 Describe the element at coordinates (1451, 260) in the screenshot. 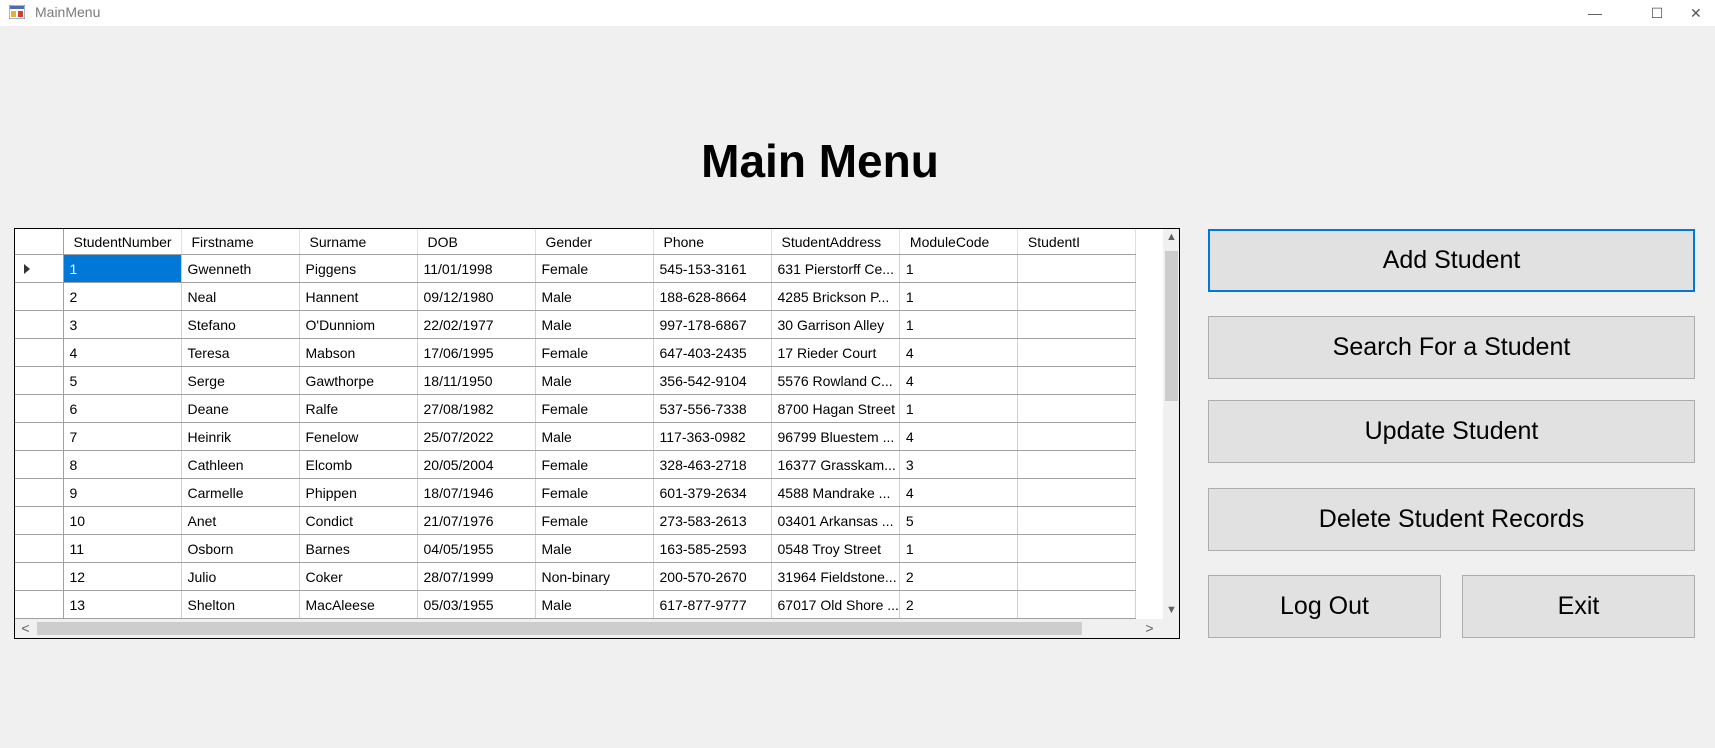

I see `add-student-button: Add Student` at that location.